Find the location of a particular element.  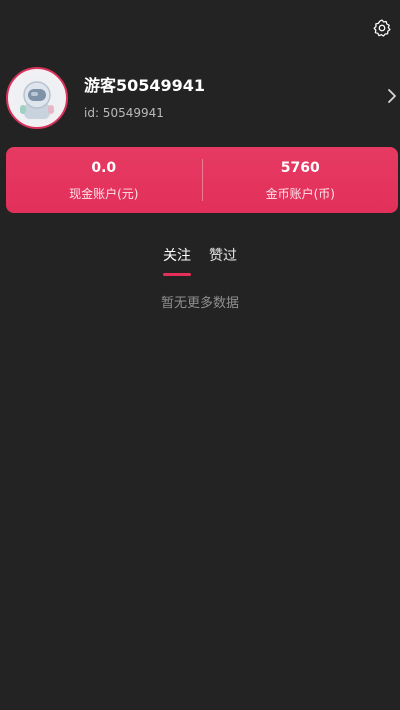

profile-header: 游客50549941 id: 50549941 is located at coordinates (203, 98).